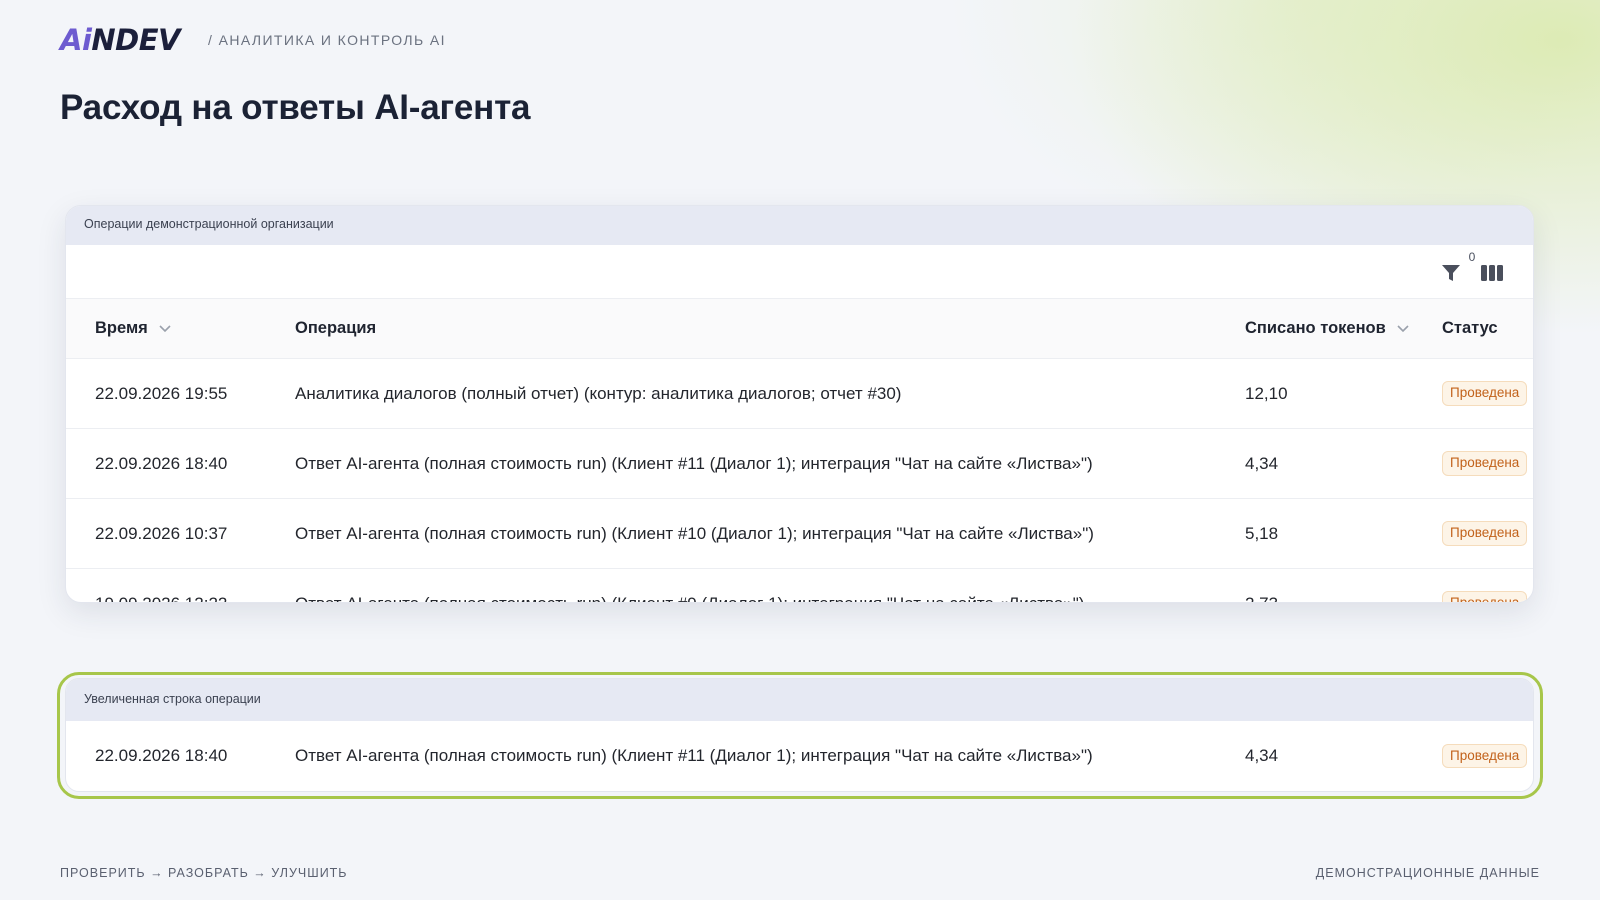 The height and width of the screenshot is (900, 1600). What do you see at coordinates (1266, 393) in the screenshot?
I see `row-tokens: 12,10` at bounding box center [1266, 393].